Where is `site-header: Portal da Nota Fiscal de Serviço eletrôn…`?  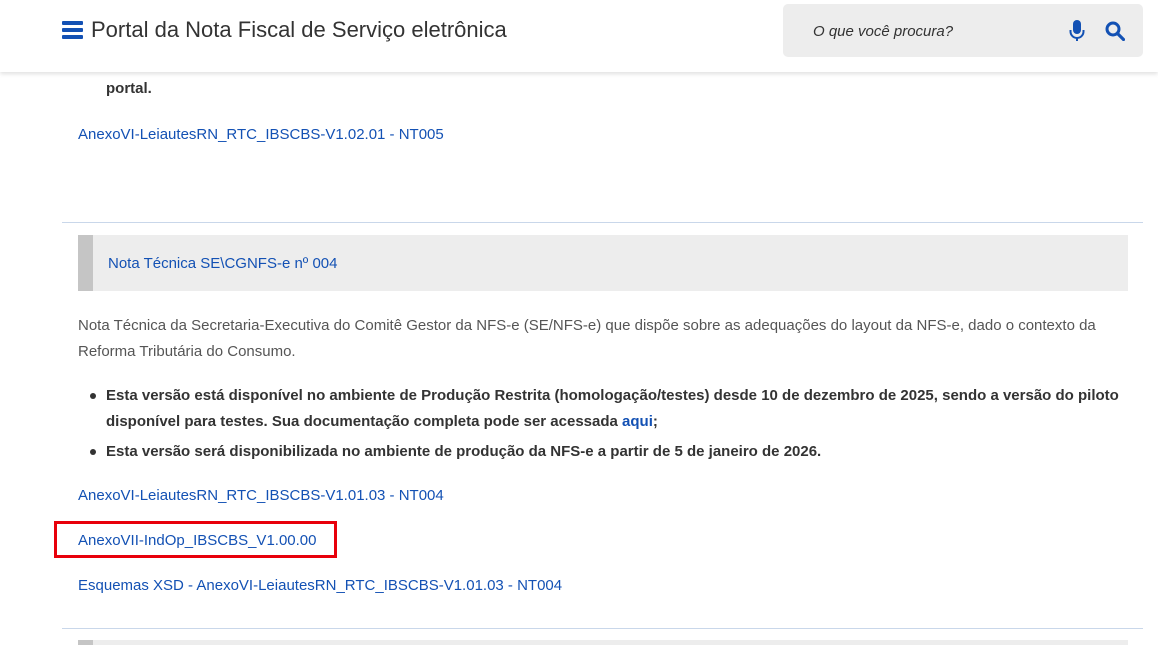
site-header: Portal da Nota Fiscal de Serviço eletrôn… is located at coordinates (579, 36).